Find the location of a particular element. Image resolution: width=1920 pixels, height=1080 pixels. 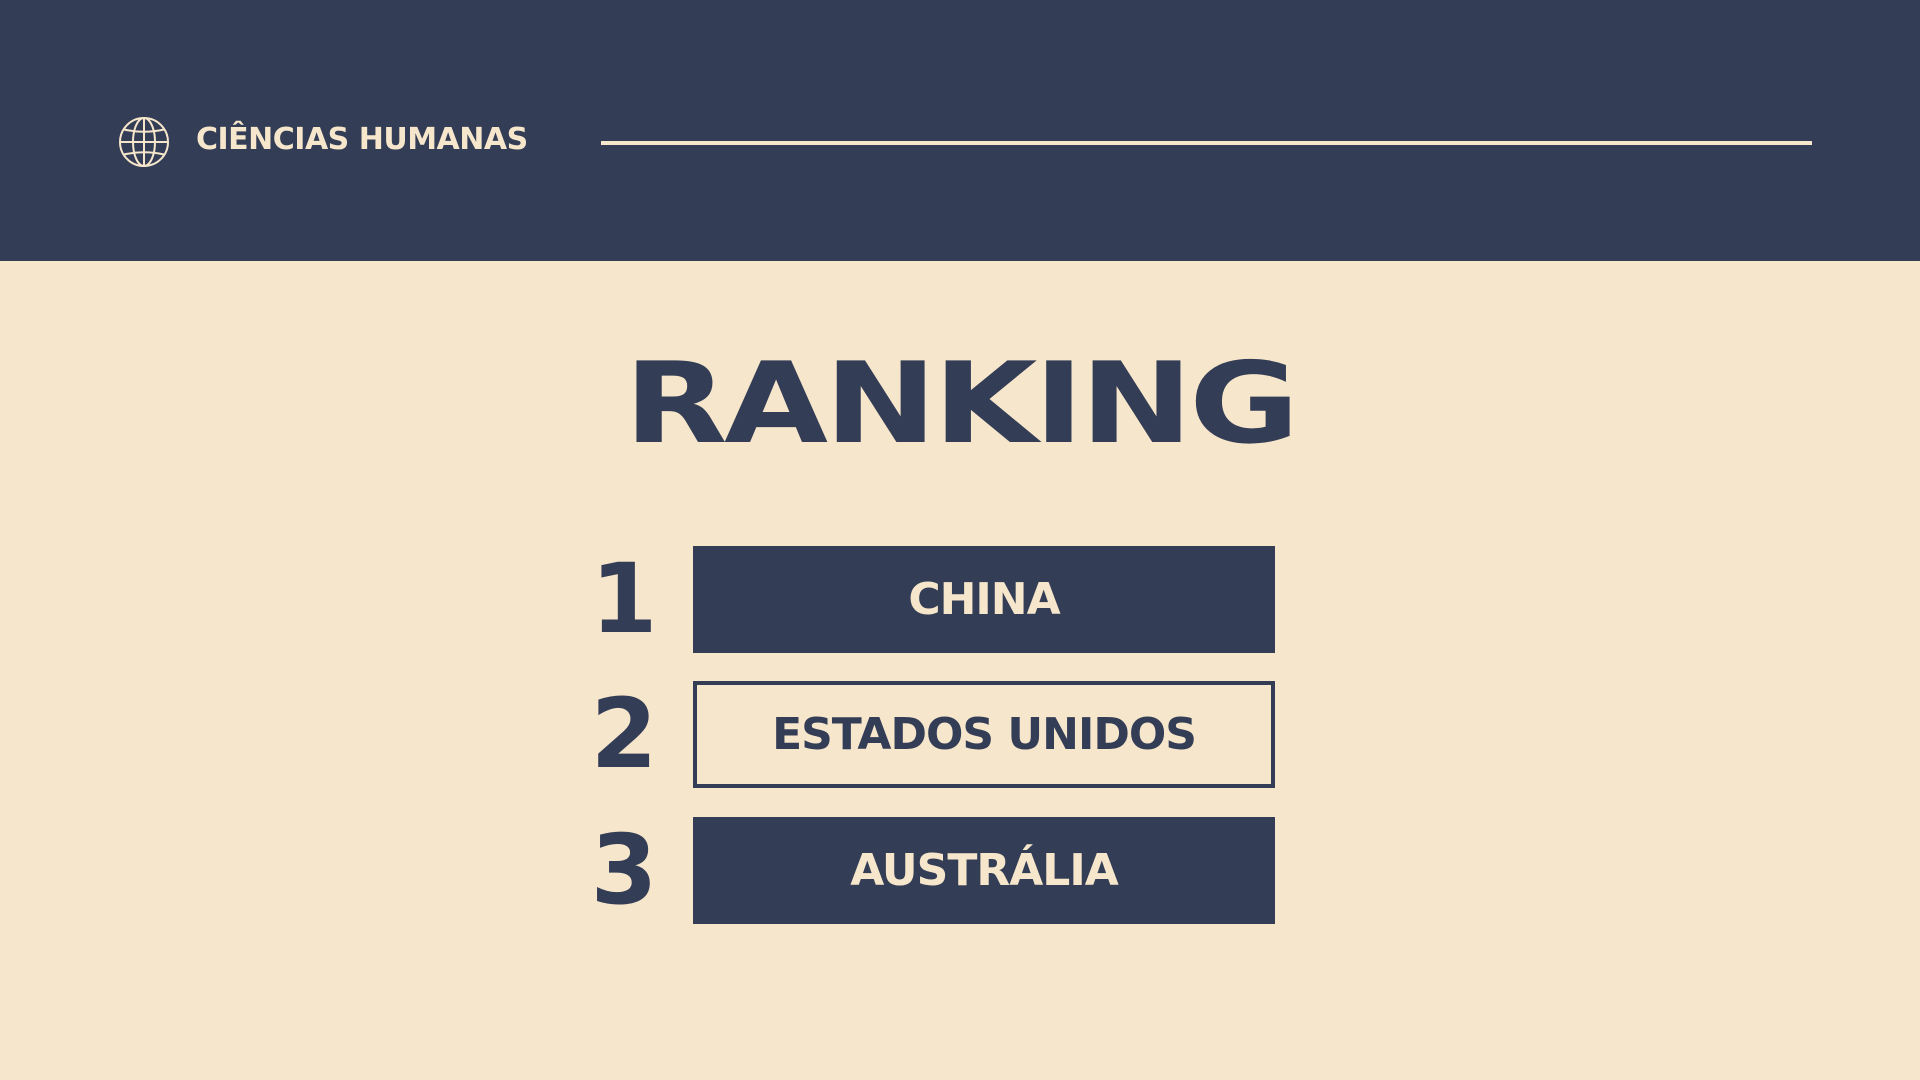

rank-number-3: 3 is located at coordinates (624, 870).